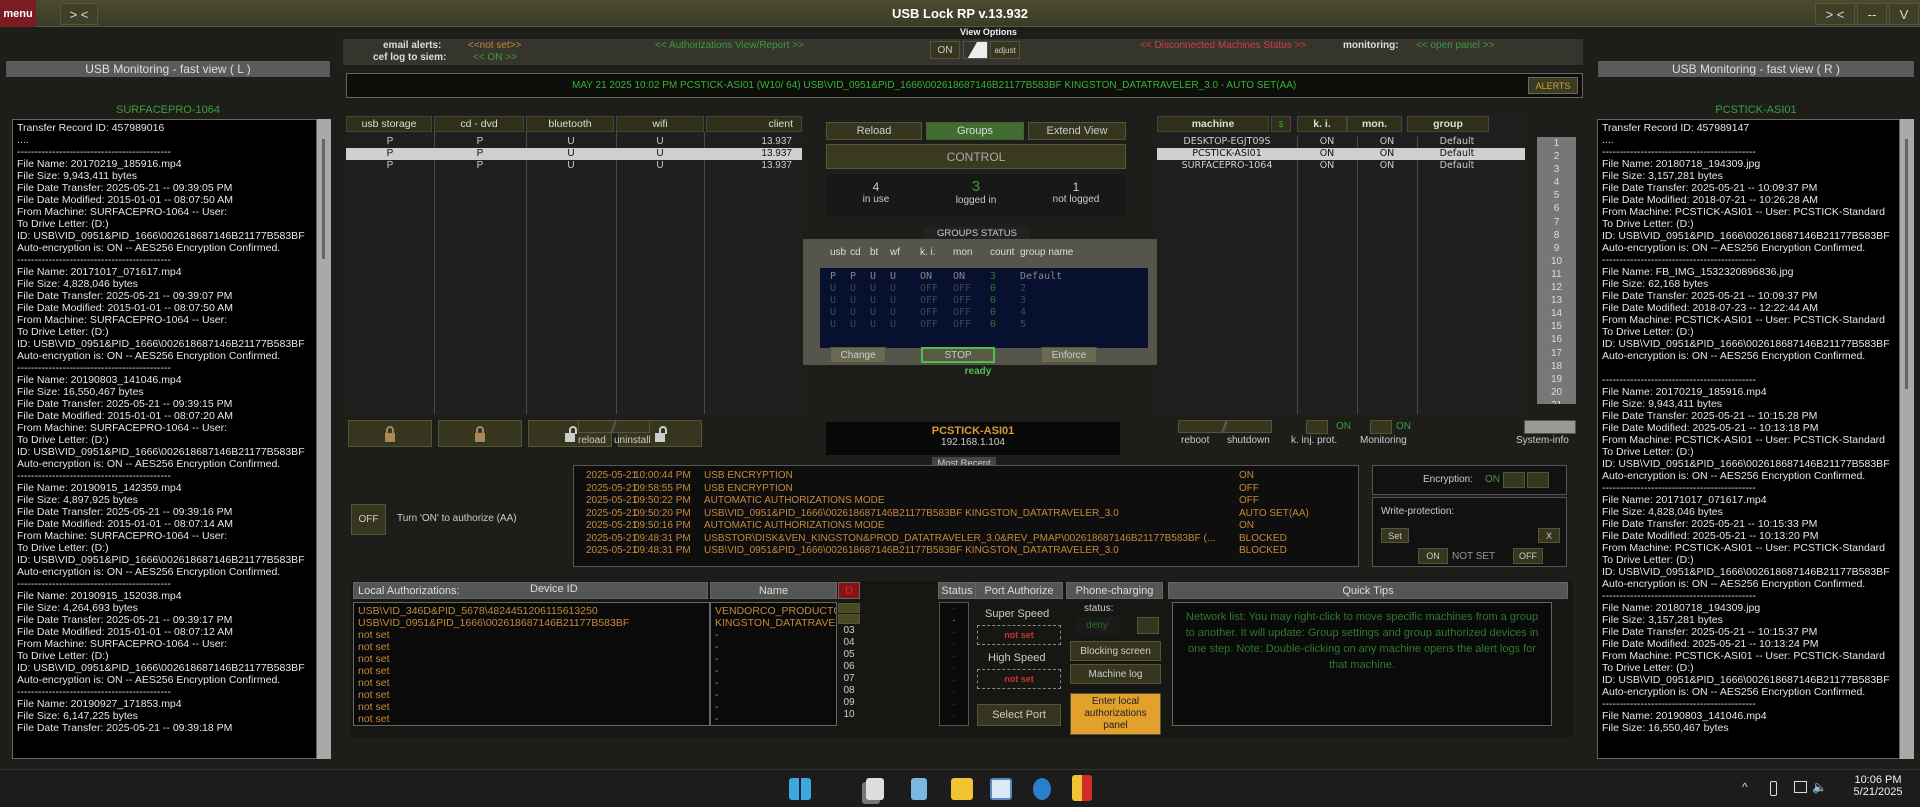 The height and width of the screenshot is (807, 1920). Describe the element at coordinates (984, 301) in the screenshot. I see `groups-status-row: U U U U OFF OFF 0 3` at that location.